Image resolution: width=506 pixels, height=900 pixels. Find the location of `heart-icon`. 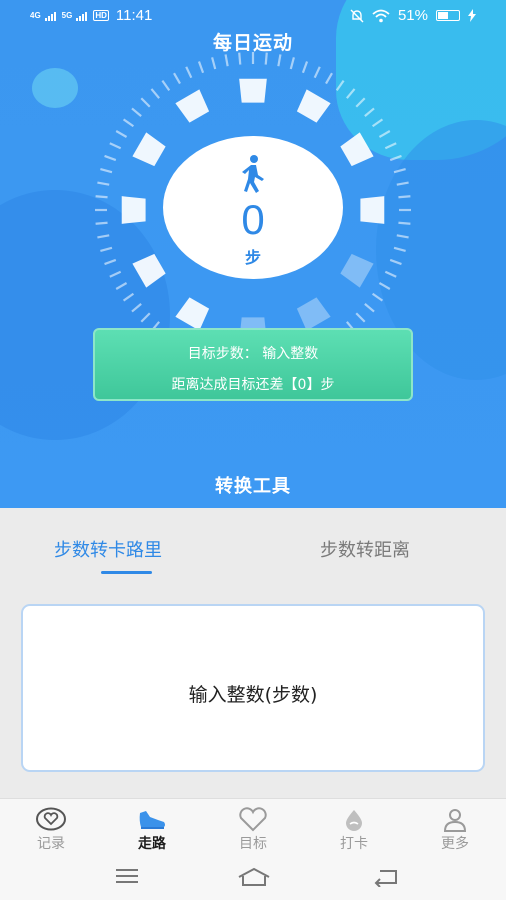

heart-icon is located at coordinates (253, 819).